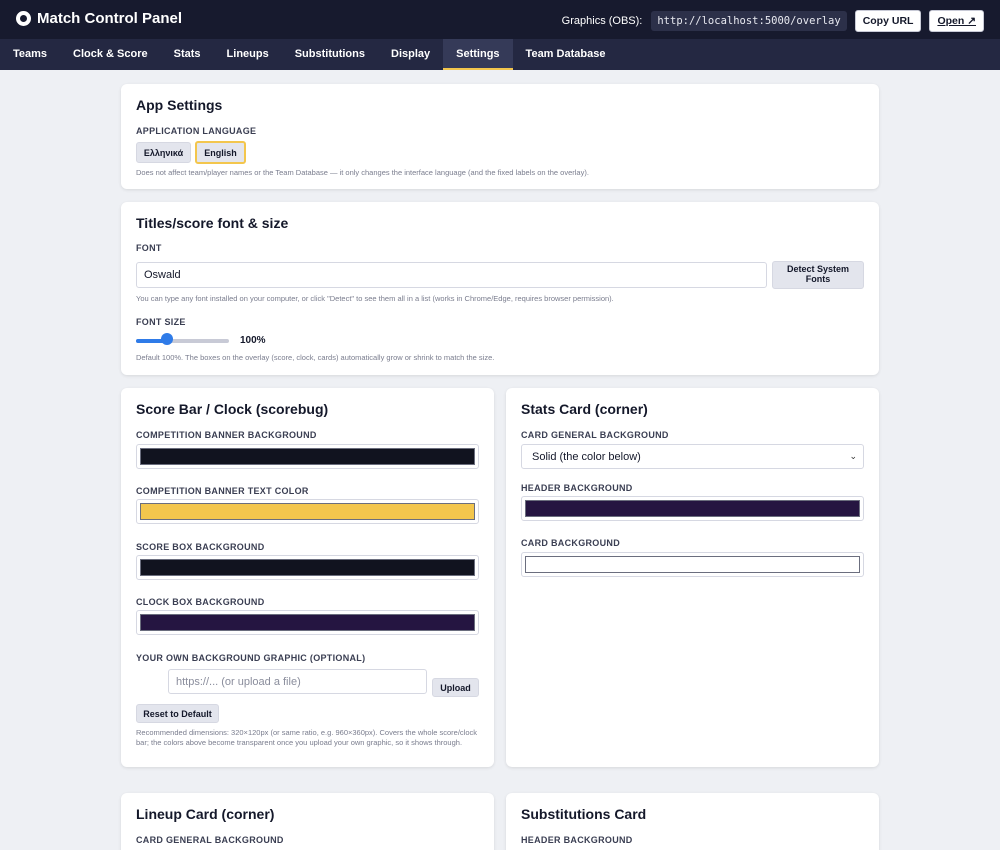 This screenshot has height=850, width=1000. What do you see at coordinates (566, 54) in the screenshot?
I see `tab-team-database: Team Database` at bounding box center [566, 54].